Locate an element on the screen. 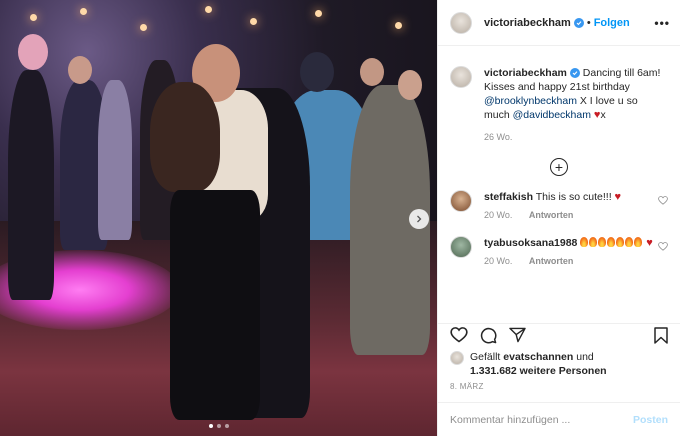  load-more-comments: + is located at coordinates (559, 167).